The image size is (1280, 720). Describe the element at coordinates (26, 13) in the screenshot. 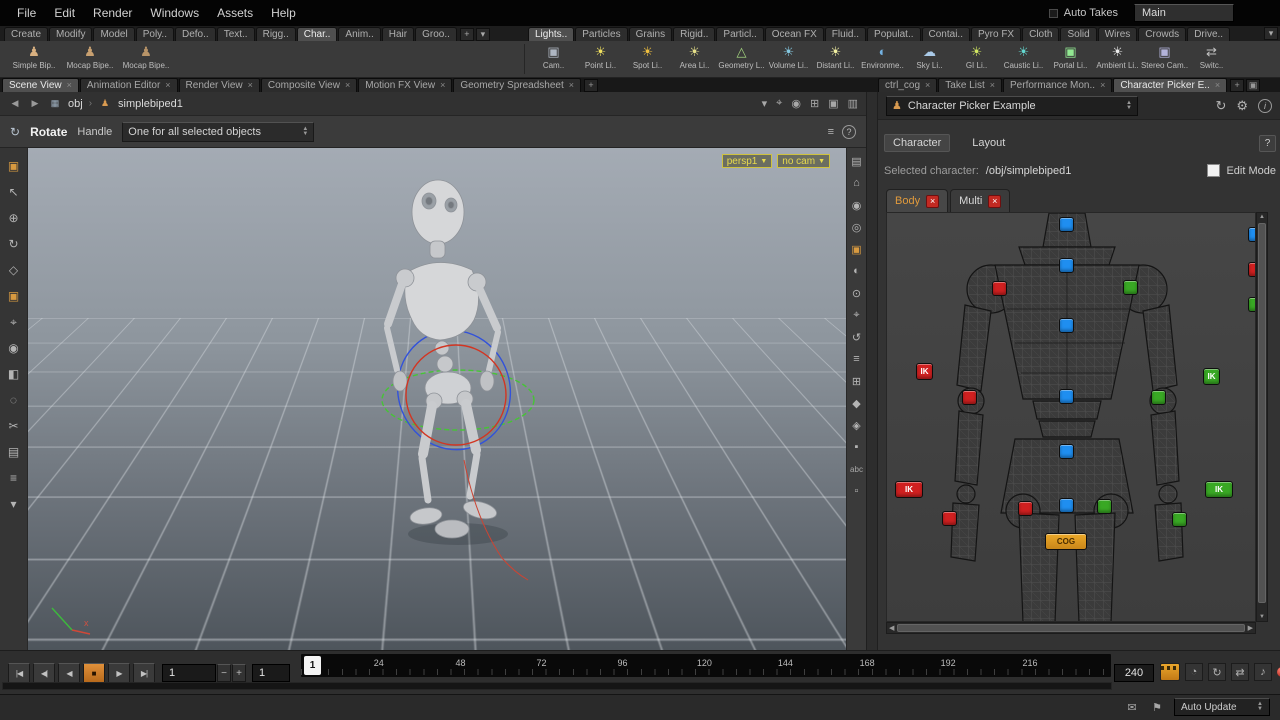

I see `menu-file: File` at that location.